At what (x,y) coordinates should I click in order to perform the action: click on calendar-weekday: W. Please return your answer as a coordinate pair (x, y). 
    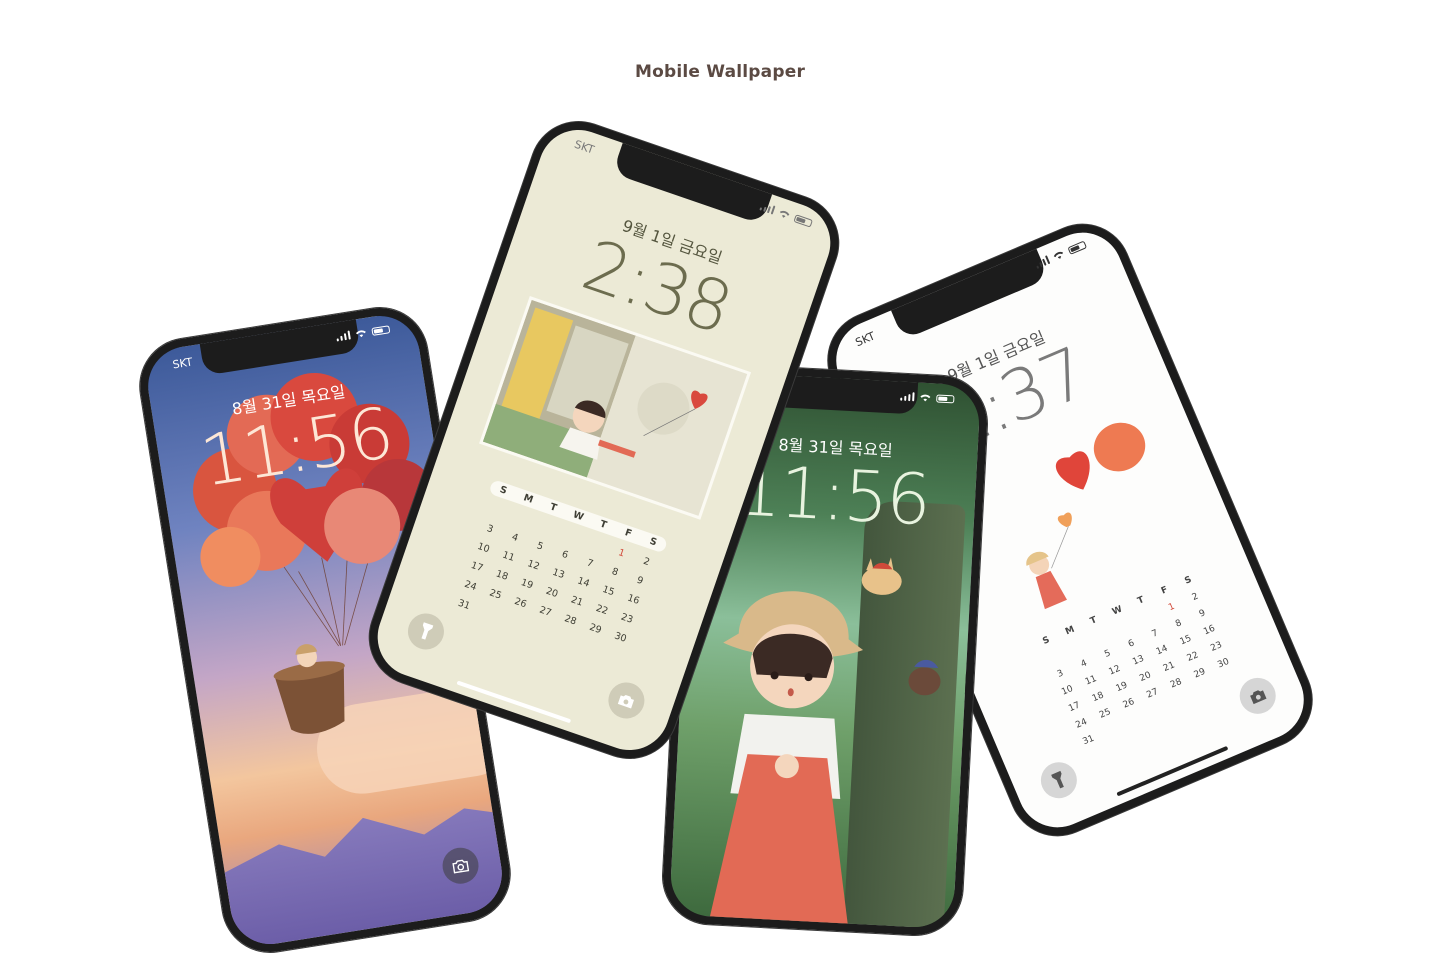
    Looking at the image, I should click on (578, 516).